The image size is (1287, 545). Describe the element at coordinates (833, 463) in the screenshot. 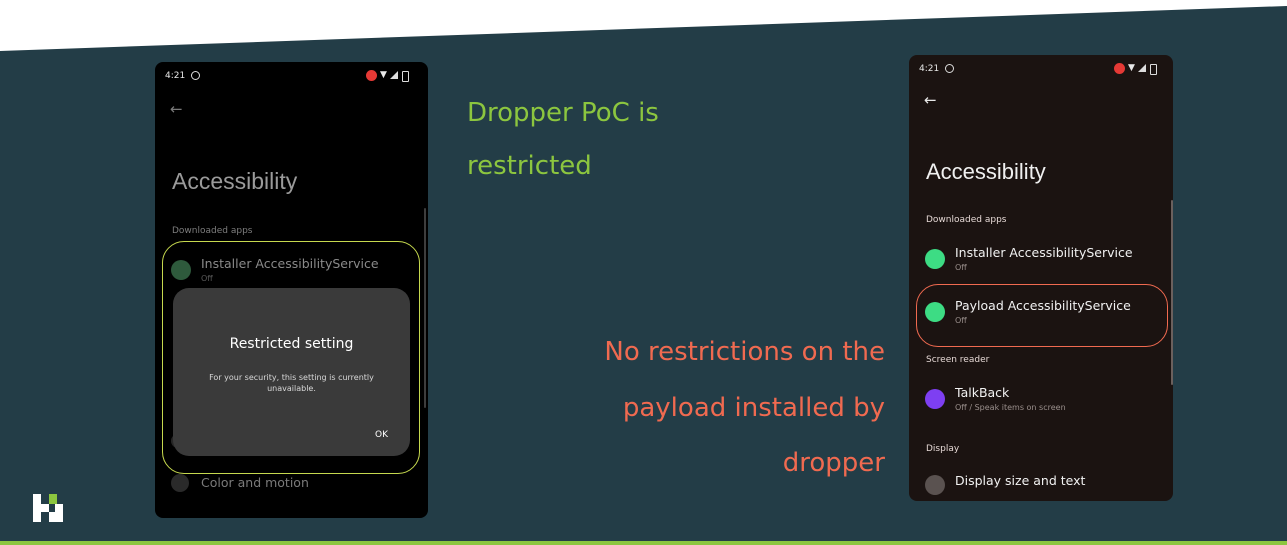

I see `caption-payload-line3: dropper` at that location.